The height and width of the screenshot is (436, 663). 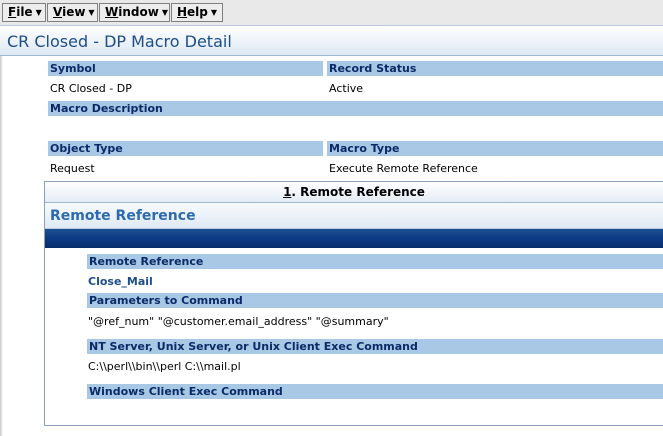 I want to click on remote-reference-value: Close_Mail, so click(x=120, y=282).